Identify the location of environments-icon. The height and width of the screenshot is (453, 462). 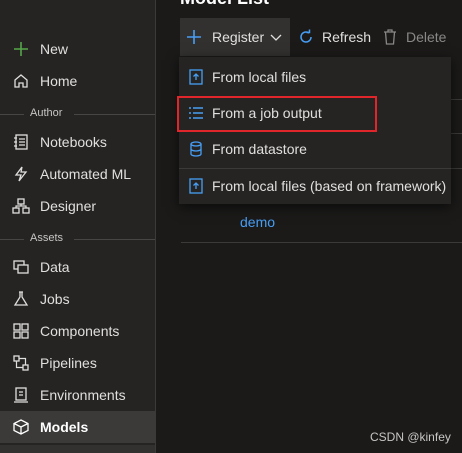
(21, 395).